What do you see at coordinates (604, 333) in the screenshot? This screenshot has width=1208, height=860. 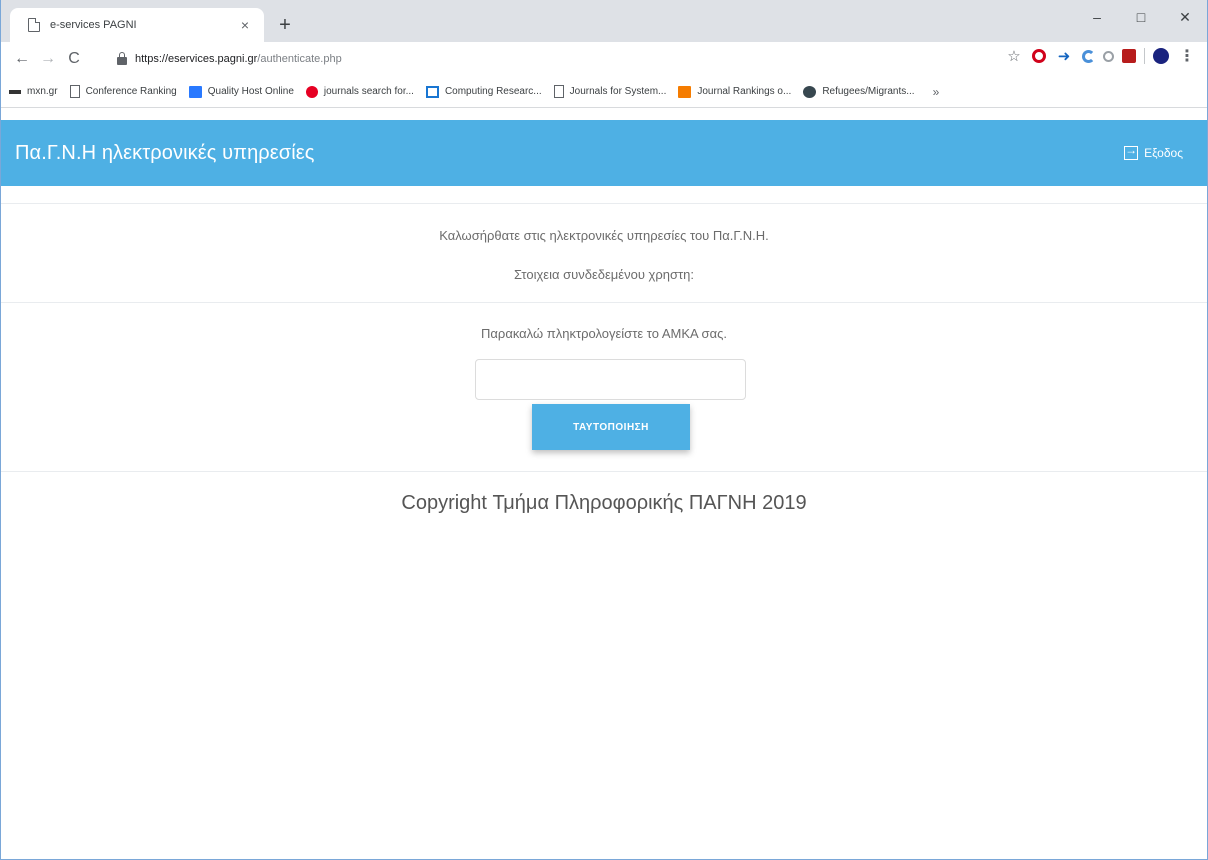 I see `amka-prompt: Παρακαλώ πληκτρολογείστε το ΑΜΚΑ σας.` at bounding box center [604, 333].